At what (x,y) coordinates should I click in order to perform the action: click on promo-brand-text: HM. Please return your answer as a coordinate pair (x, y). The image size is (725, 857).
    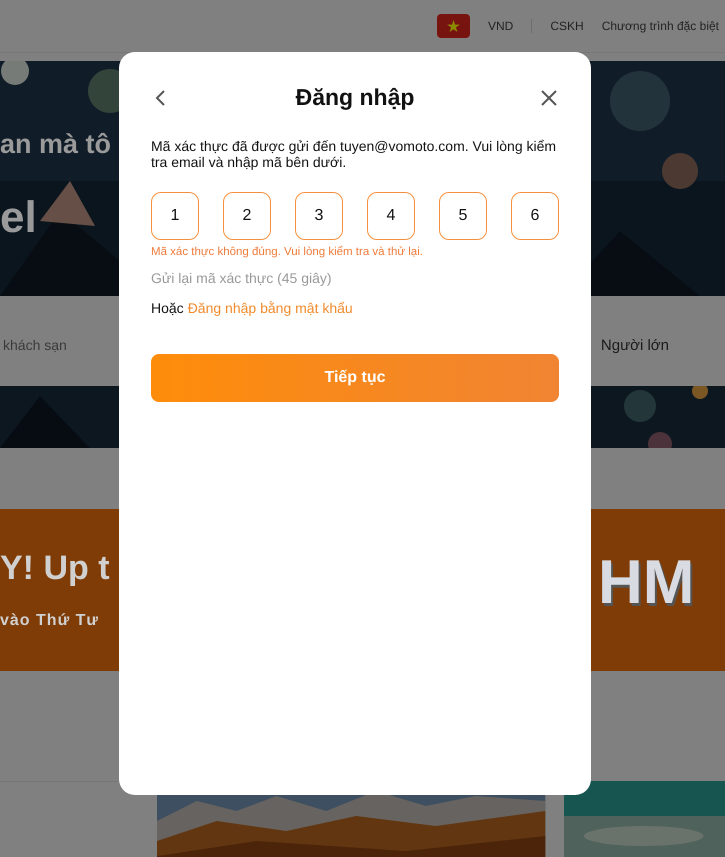
    Looking at the image, I should click on (646, 582).